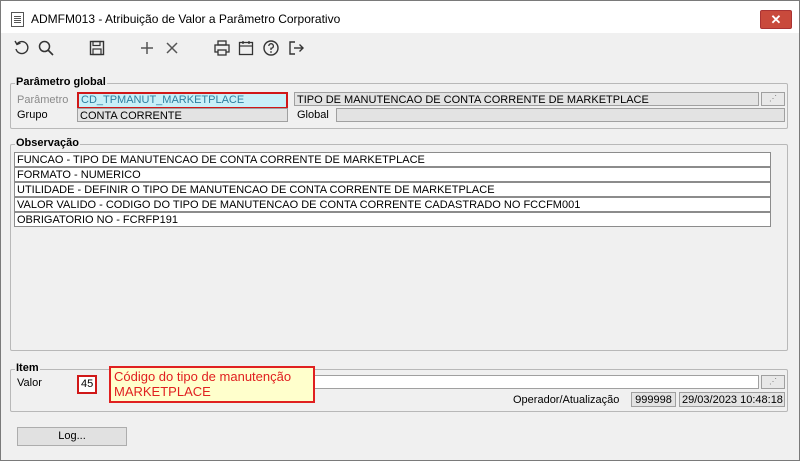 This screenshot has width=800, height=461. I want to click on search-icon, so click(46, 48).